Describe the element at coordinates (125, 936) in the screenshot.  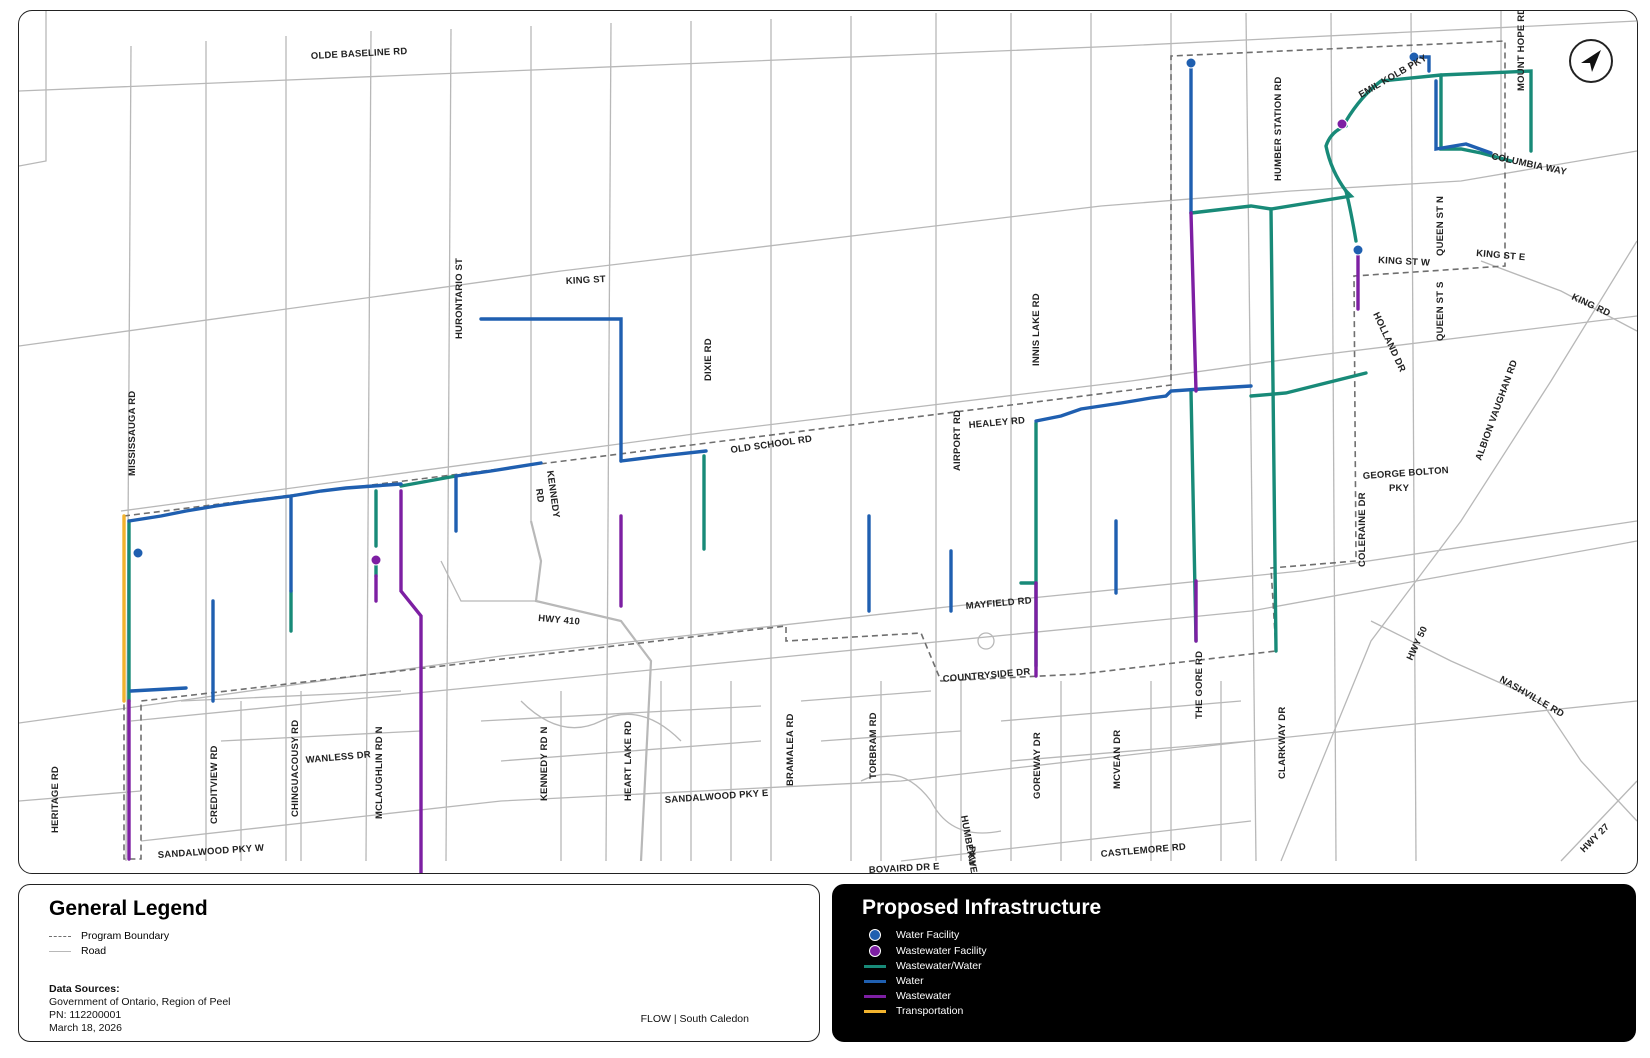
I see `legend-label: Program Boundary` at that location.